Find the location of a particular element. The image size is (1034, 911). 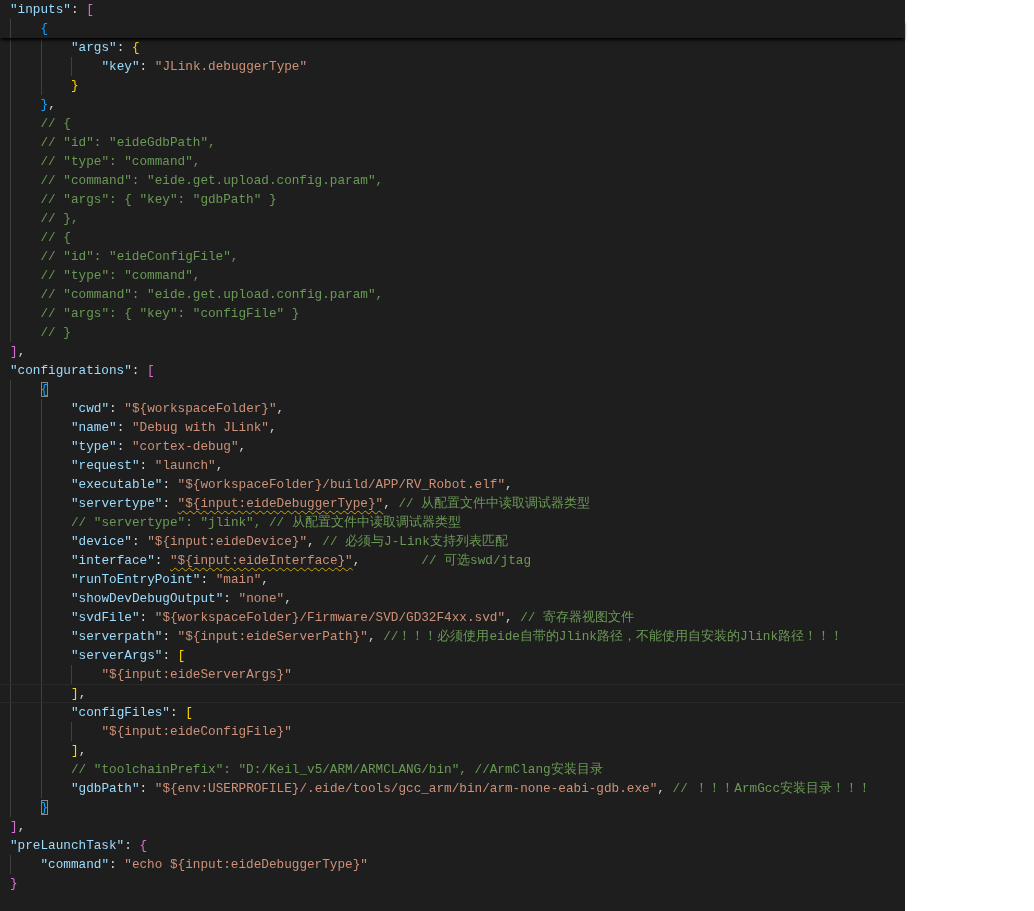

code-line: "svdFile": "${workspaceFolder}/Firmware/SVD/GD32F4xx.svd", // 寄存器视图文件 is located at coordinates (353, 618).